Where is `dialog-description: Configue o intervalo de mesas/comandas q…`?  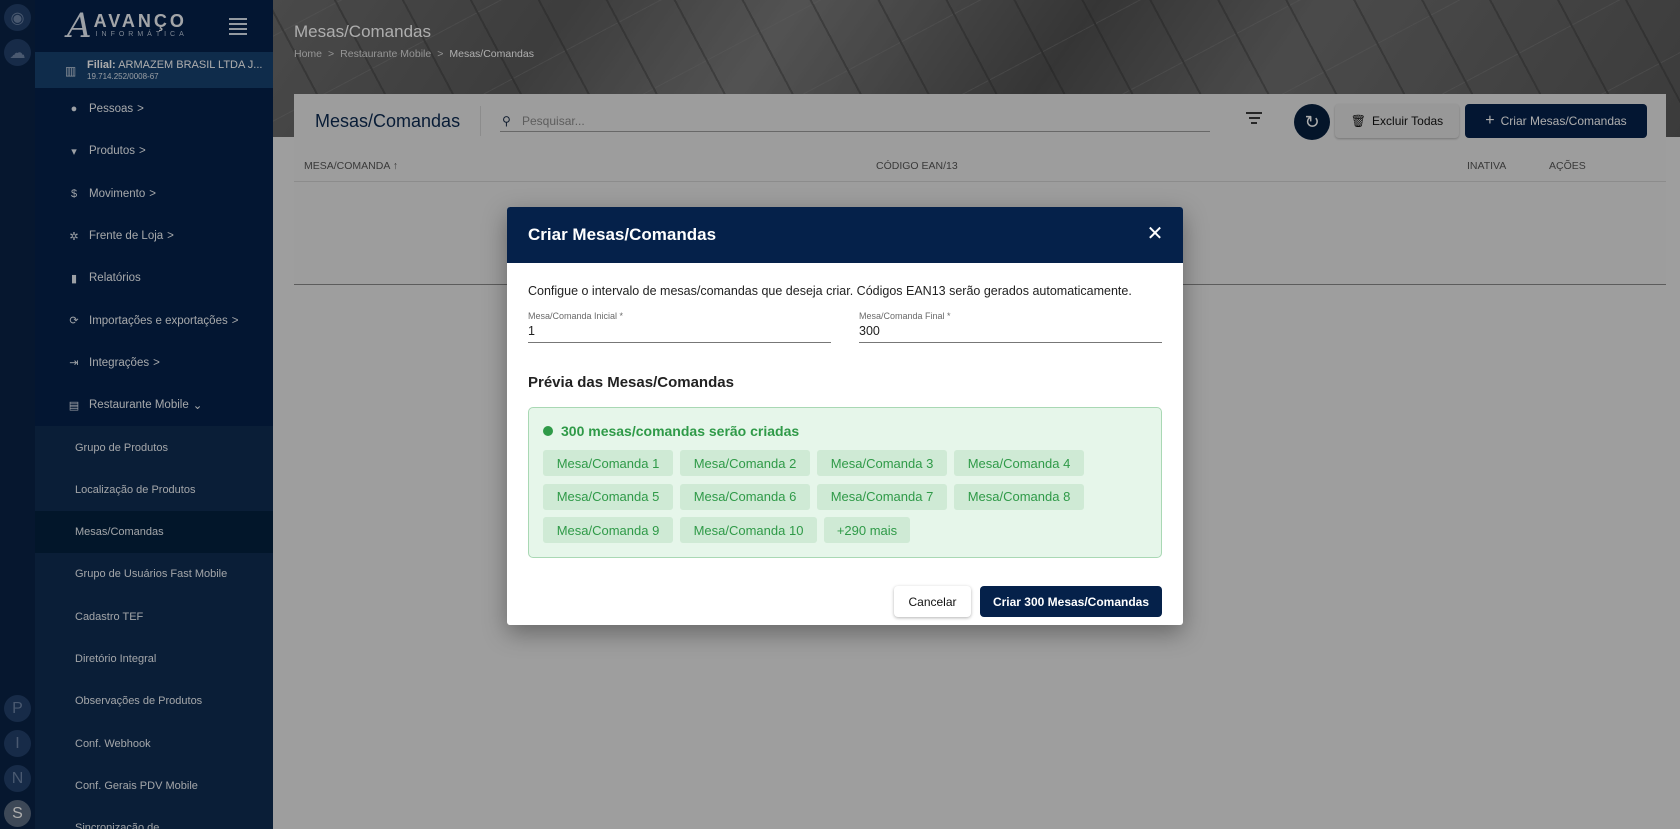 dialog-description: Configue o intervalo de mesas/comandas q… is located at coordinates (830, 291).